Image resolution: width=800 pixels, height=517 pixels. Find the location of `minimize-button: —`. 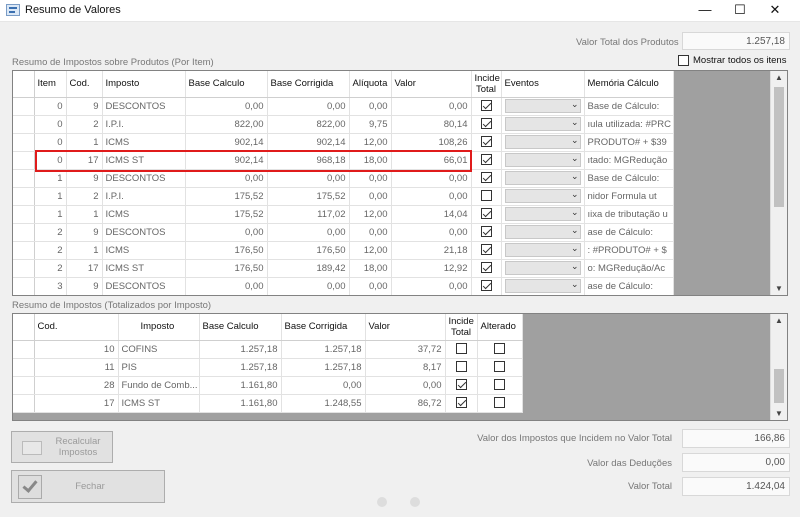

minimize-button: — is located at coordinates (705, 11).